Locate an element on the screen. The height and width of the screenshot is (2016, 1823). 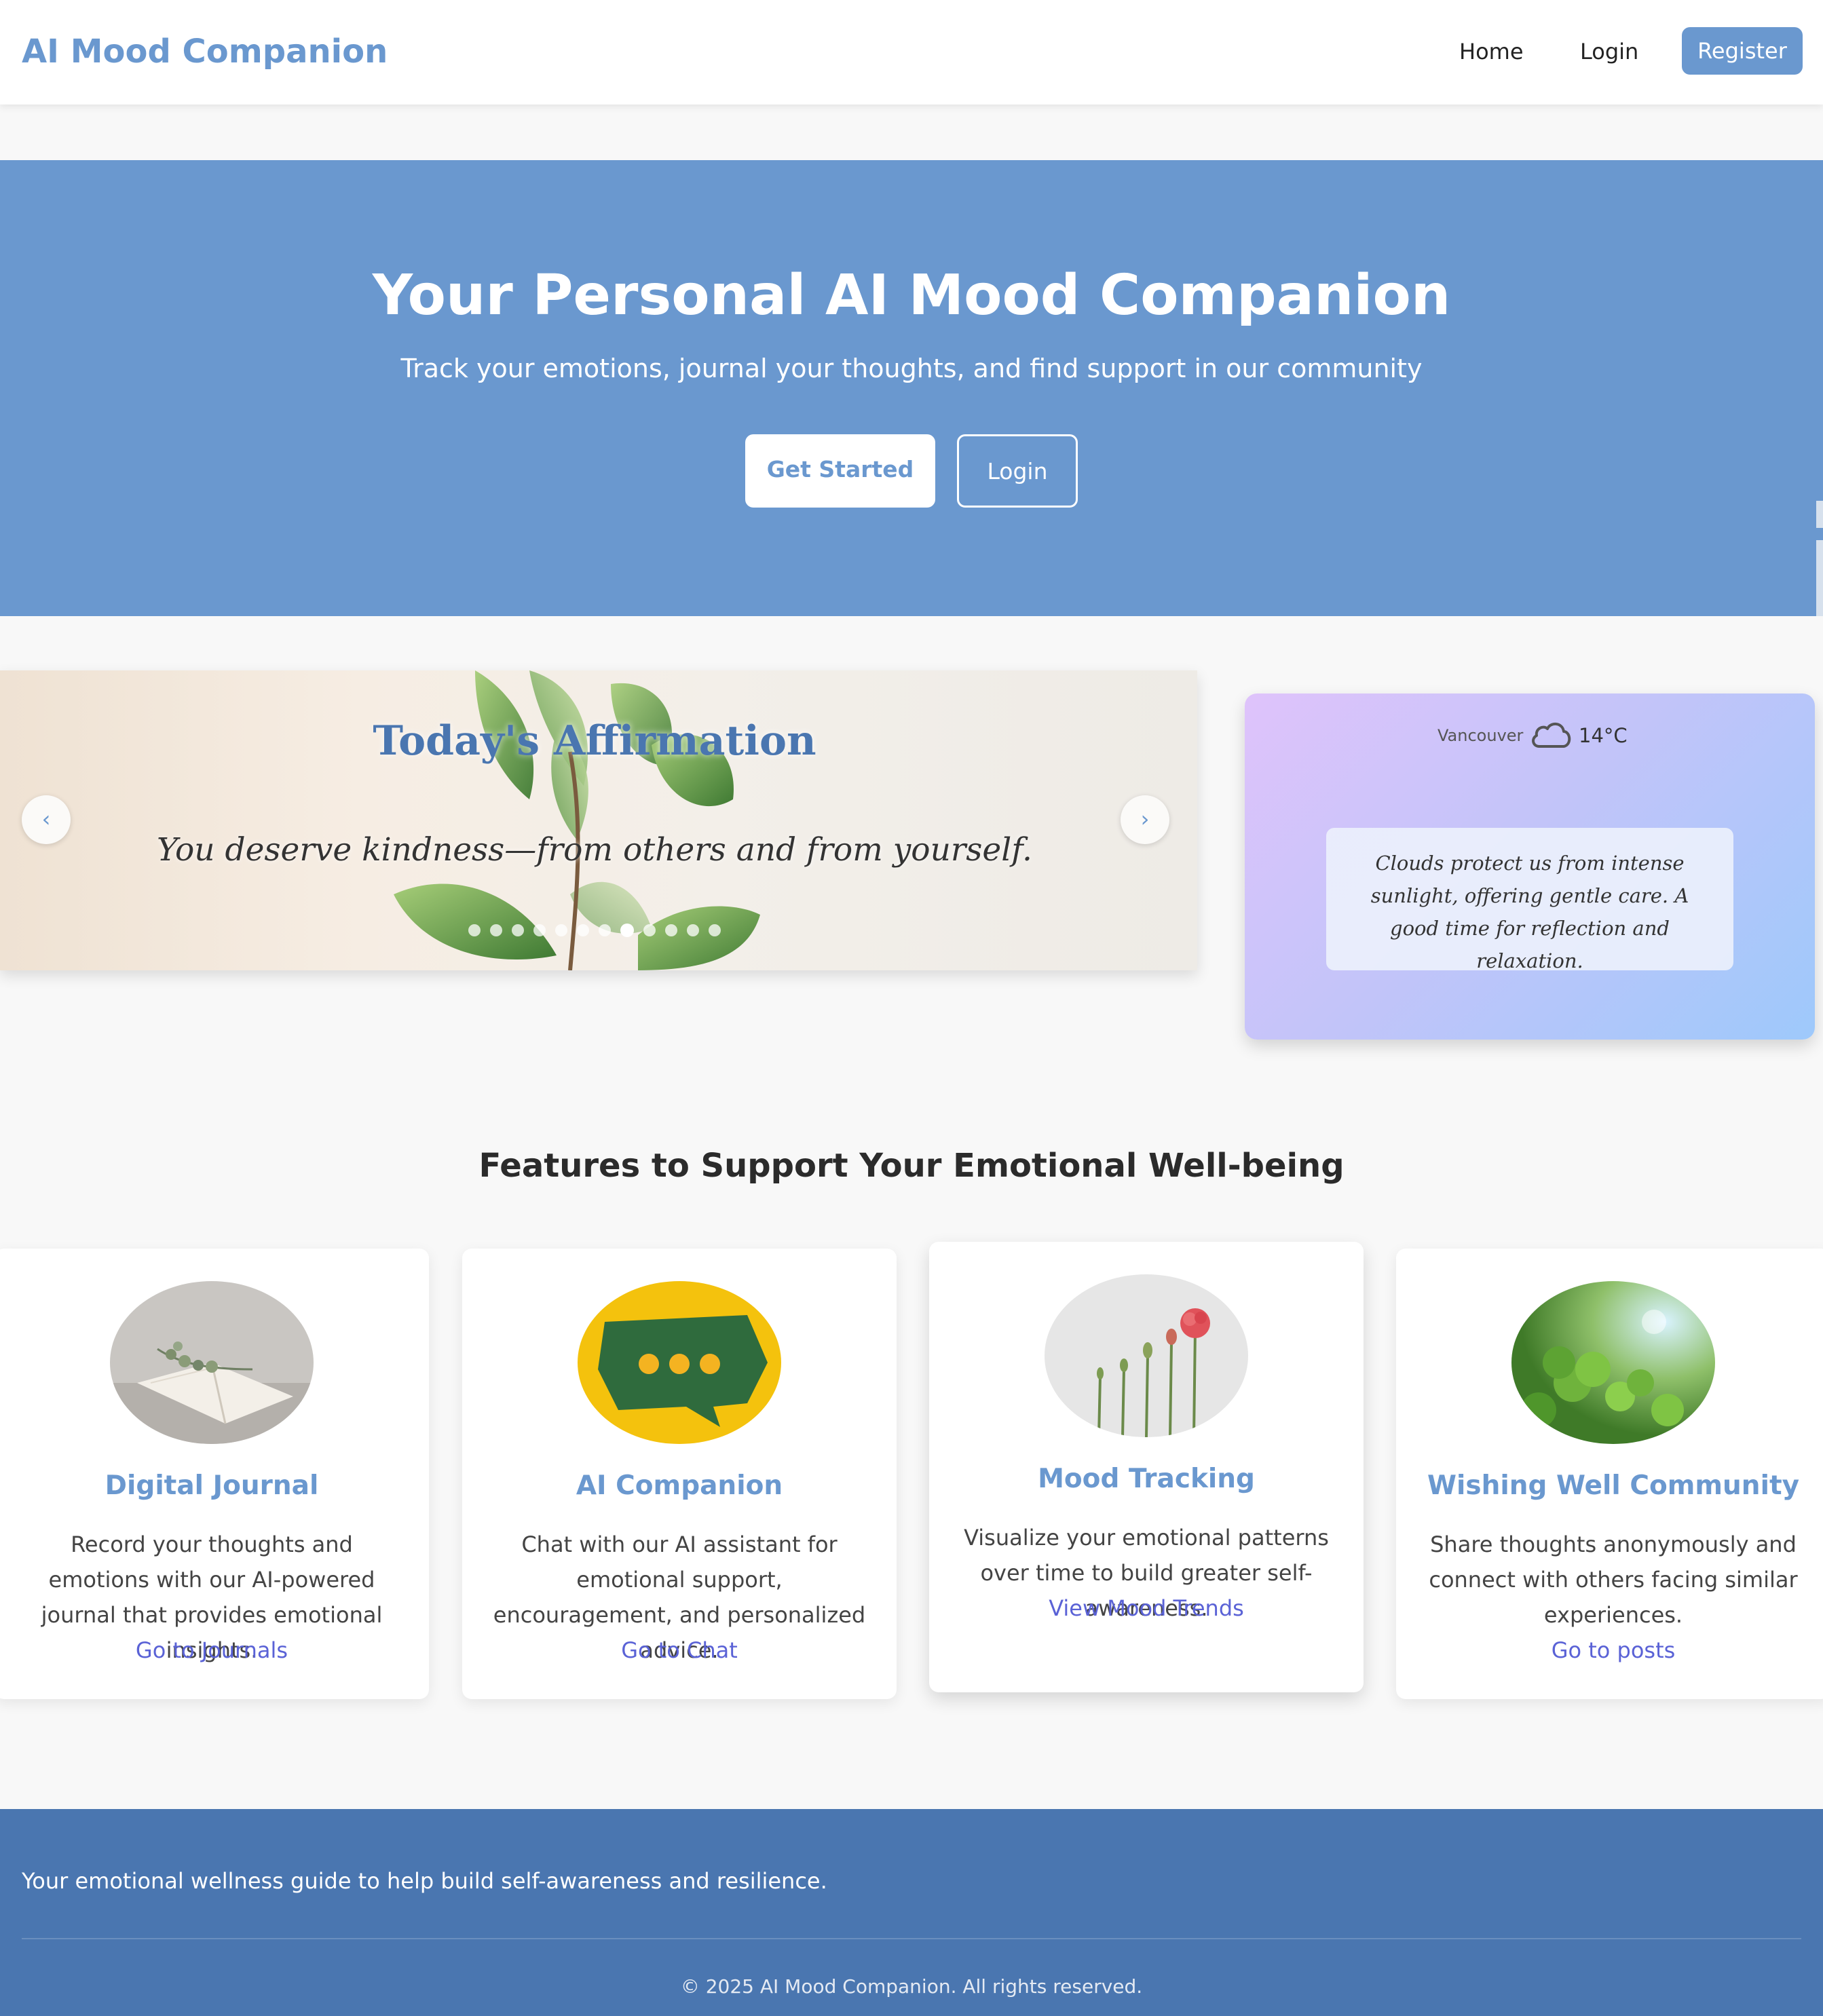
weather-city: Vancouver is located at coordinates (1480, 735).